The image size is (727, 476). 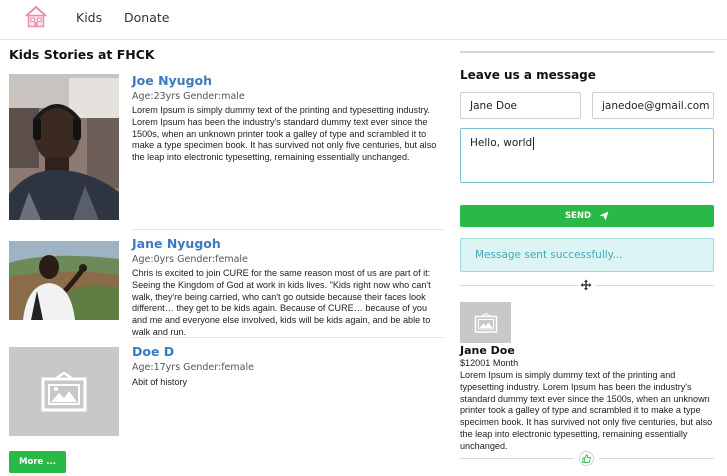 What do you see at coordinates (528, 75) in the screenshot?
I see `form-title: Leave us a message` at bounding box center [528, 75].